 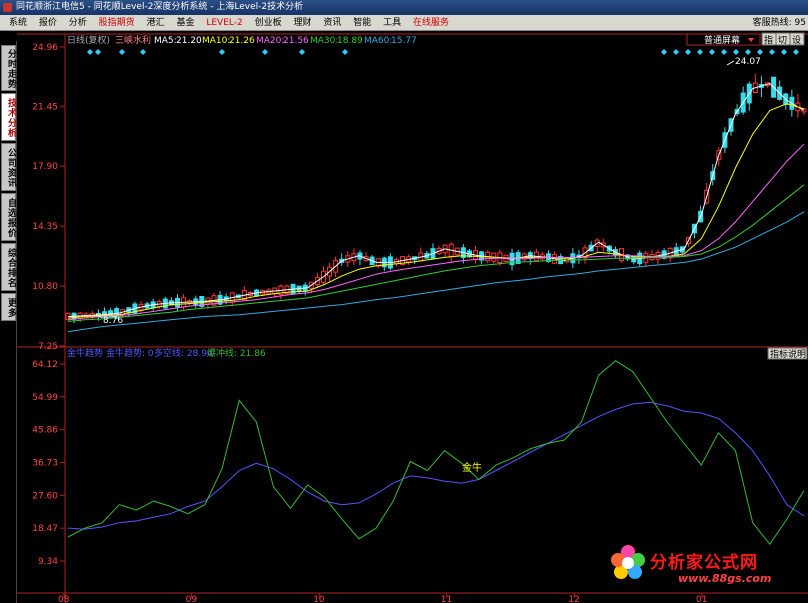 What do you see at coordinates (446, 599) in the screenshot?
I see `date-tick-label: 11` at bounding box center [446, 599].